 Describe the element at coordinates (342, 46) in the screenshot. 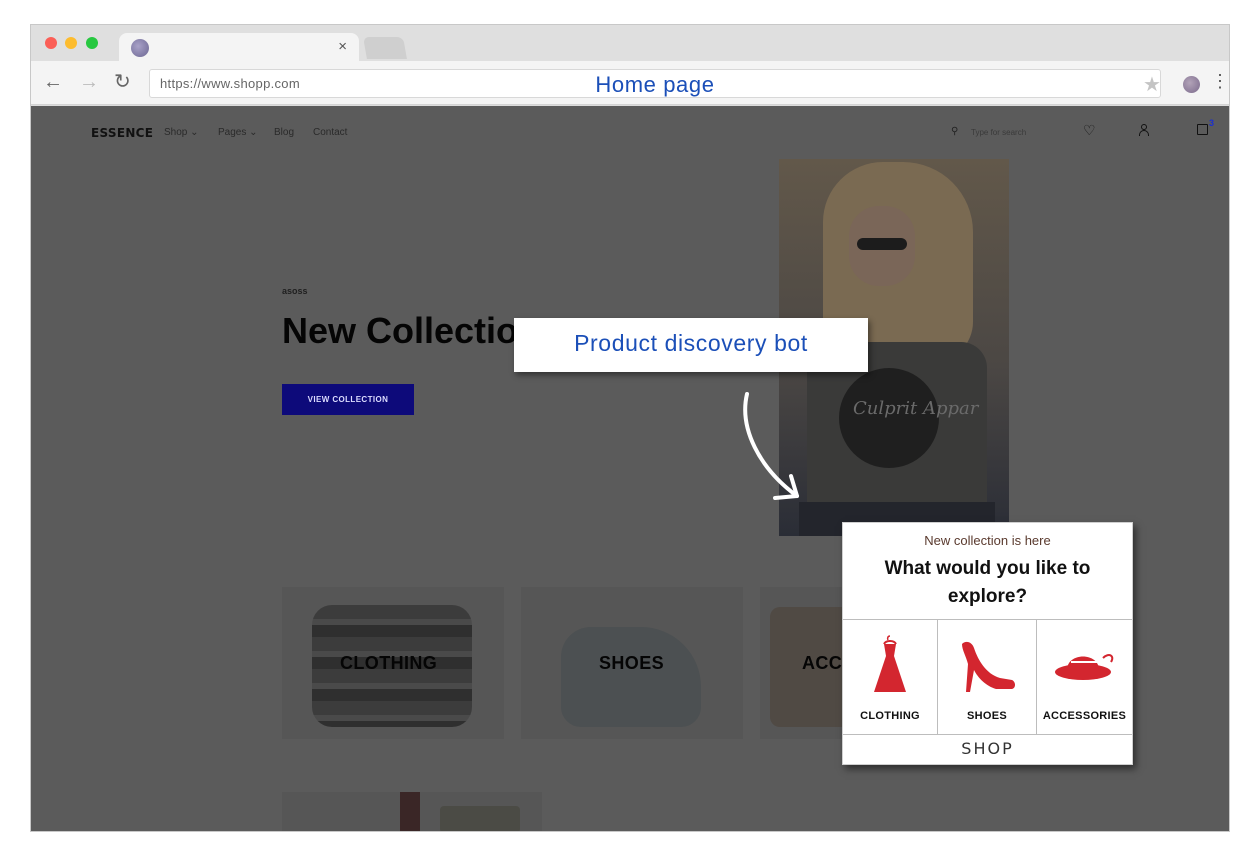

I see `tab-close-icon: ×` at that location.